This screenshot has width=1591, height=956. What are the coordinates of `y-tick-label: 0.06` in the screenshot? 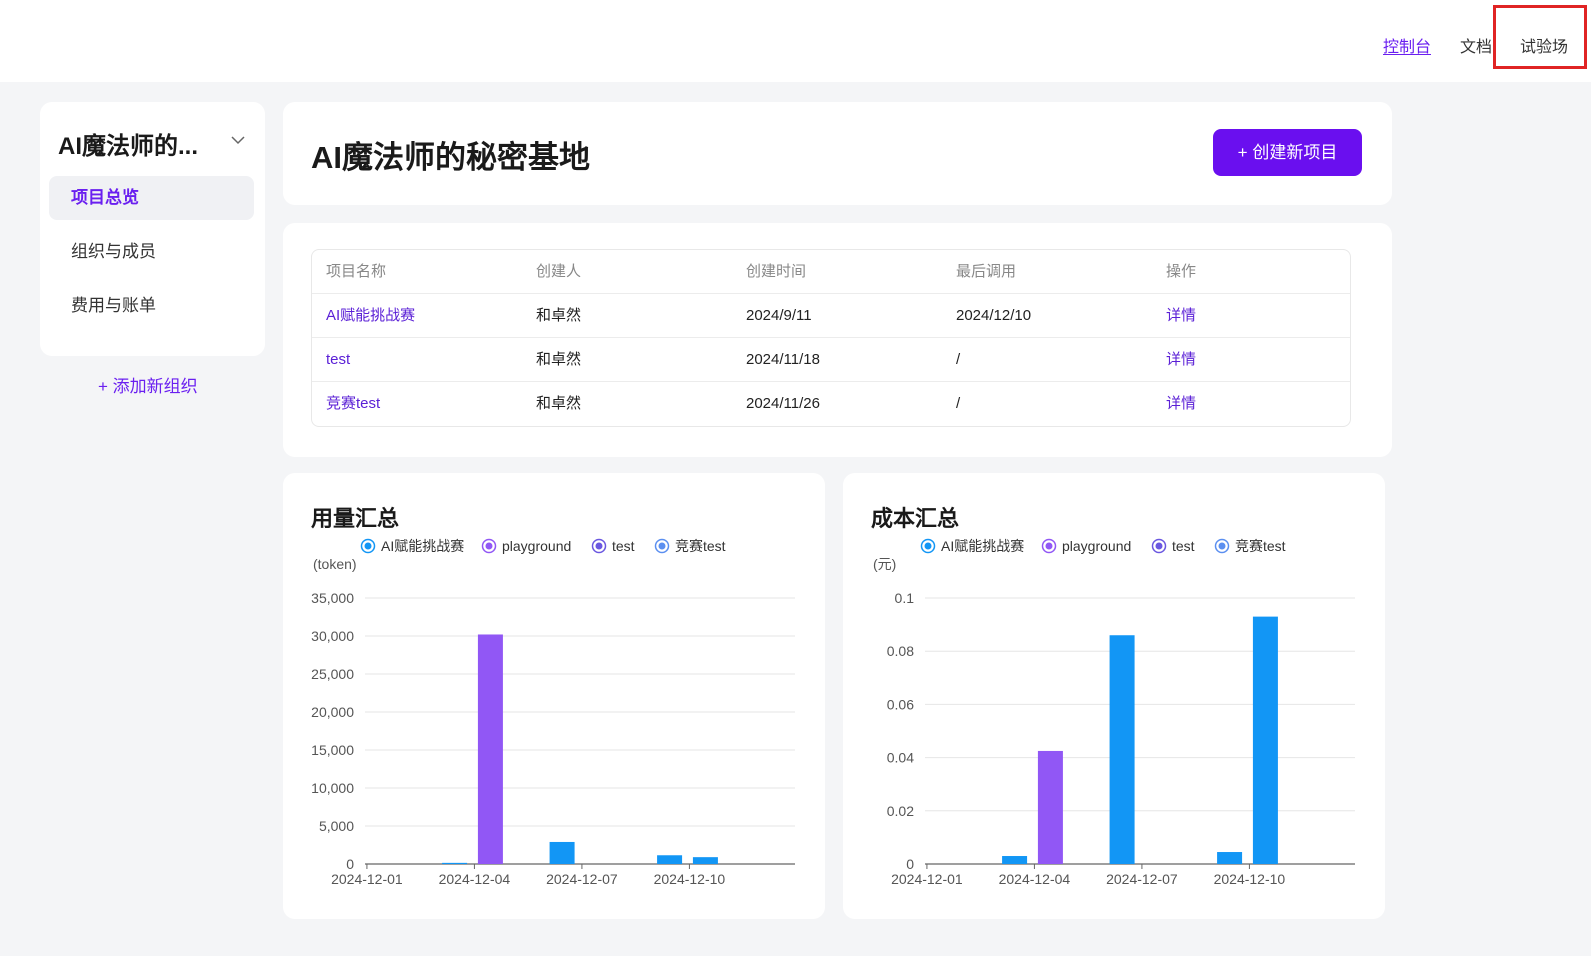 It's located at (900, 704).